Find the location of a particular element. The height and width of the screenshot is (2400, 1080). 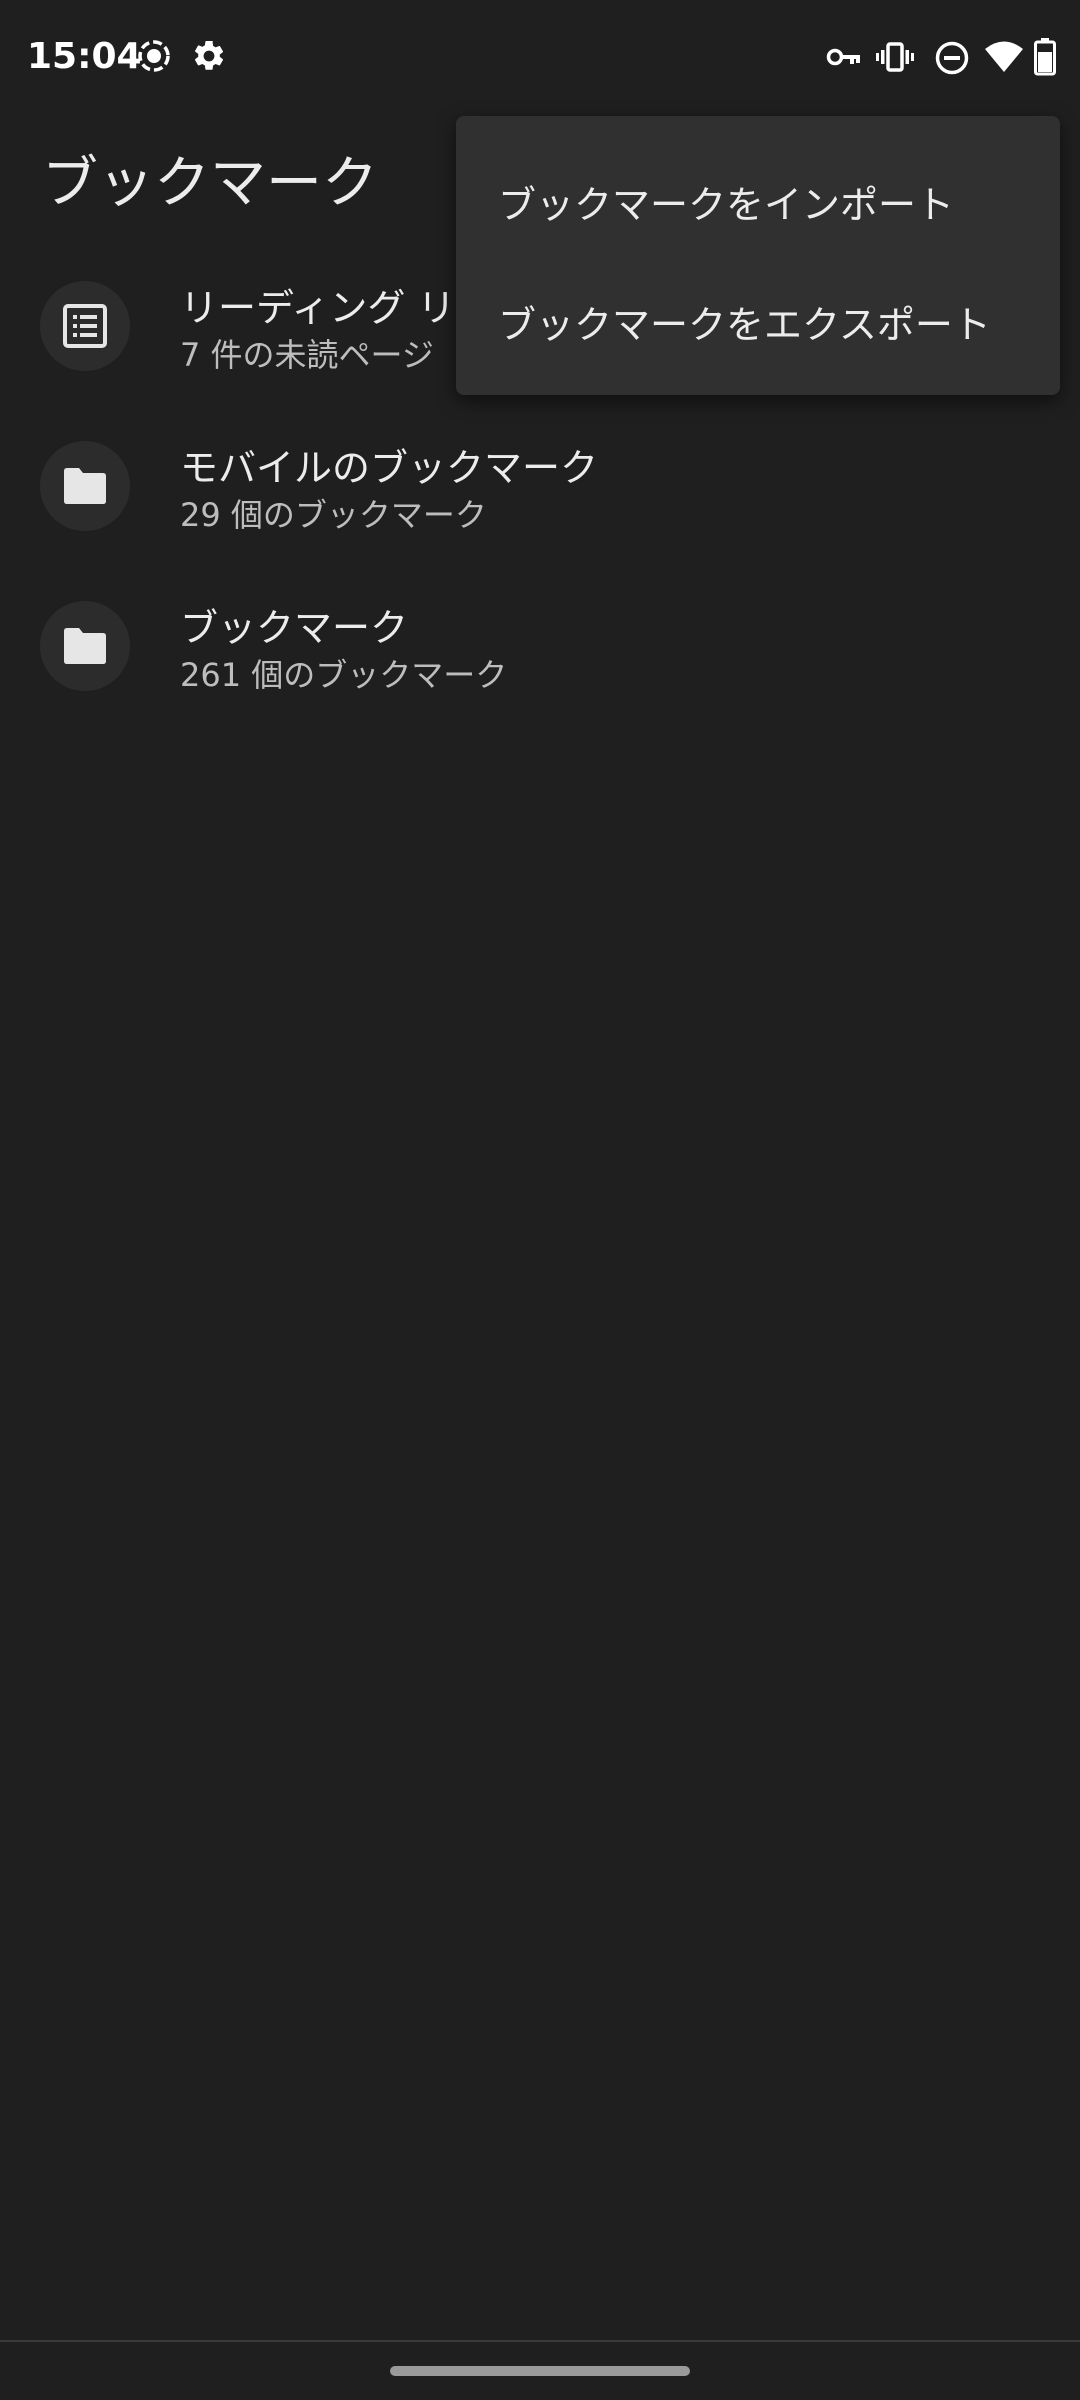

list-item-subtitle: 29 個のブックマーク is located at coordinates (333, 515).